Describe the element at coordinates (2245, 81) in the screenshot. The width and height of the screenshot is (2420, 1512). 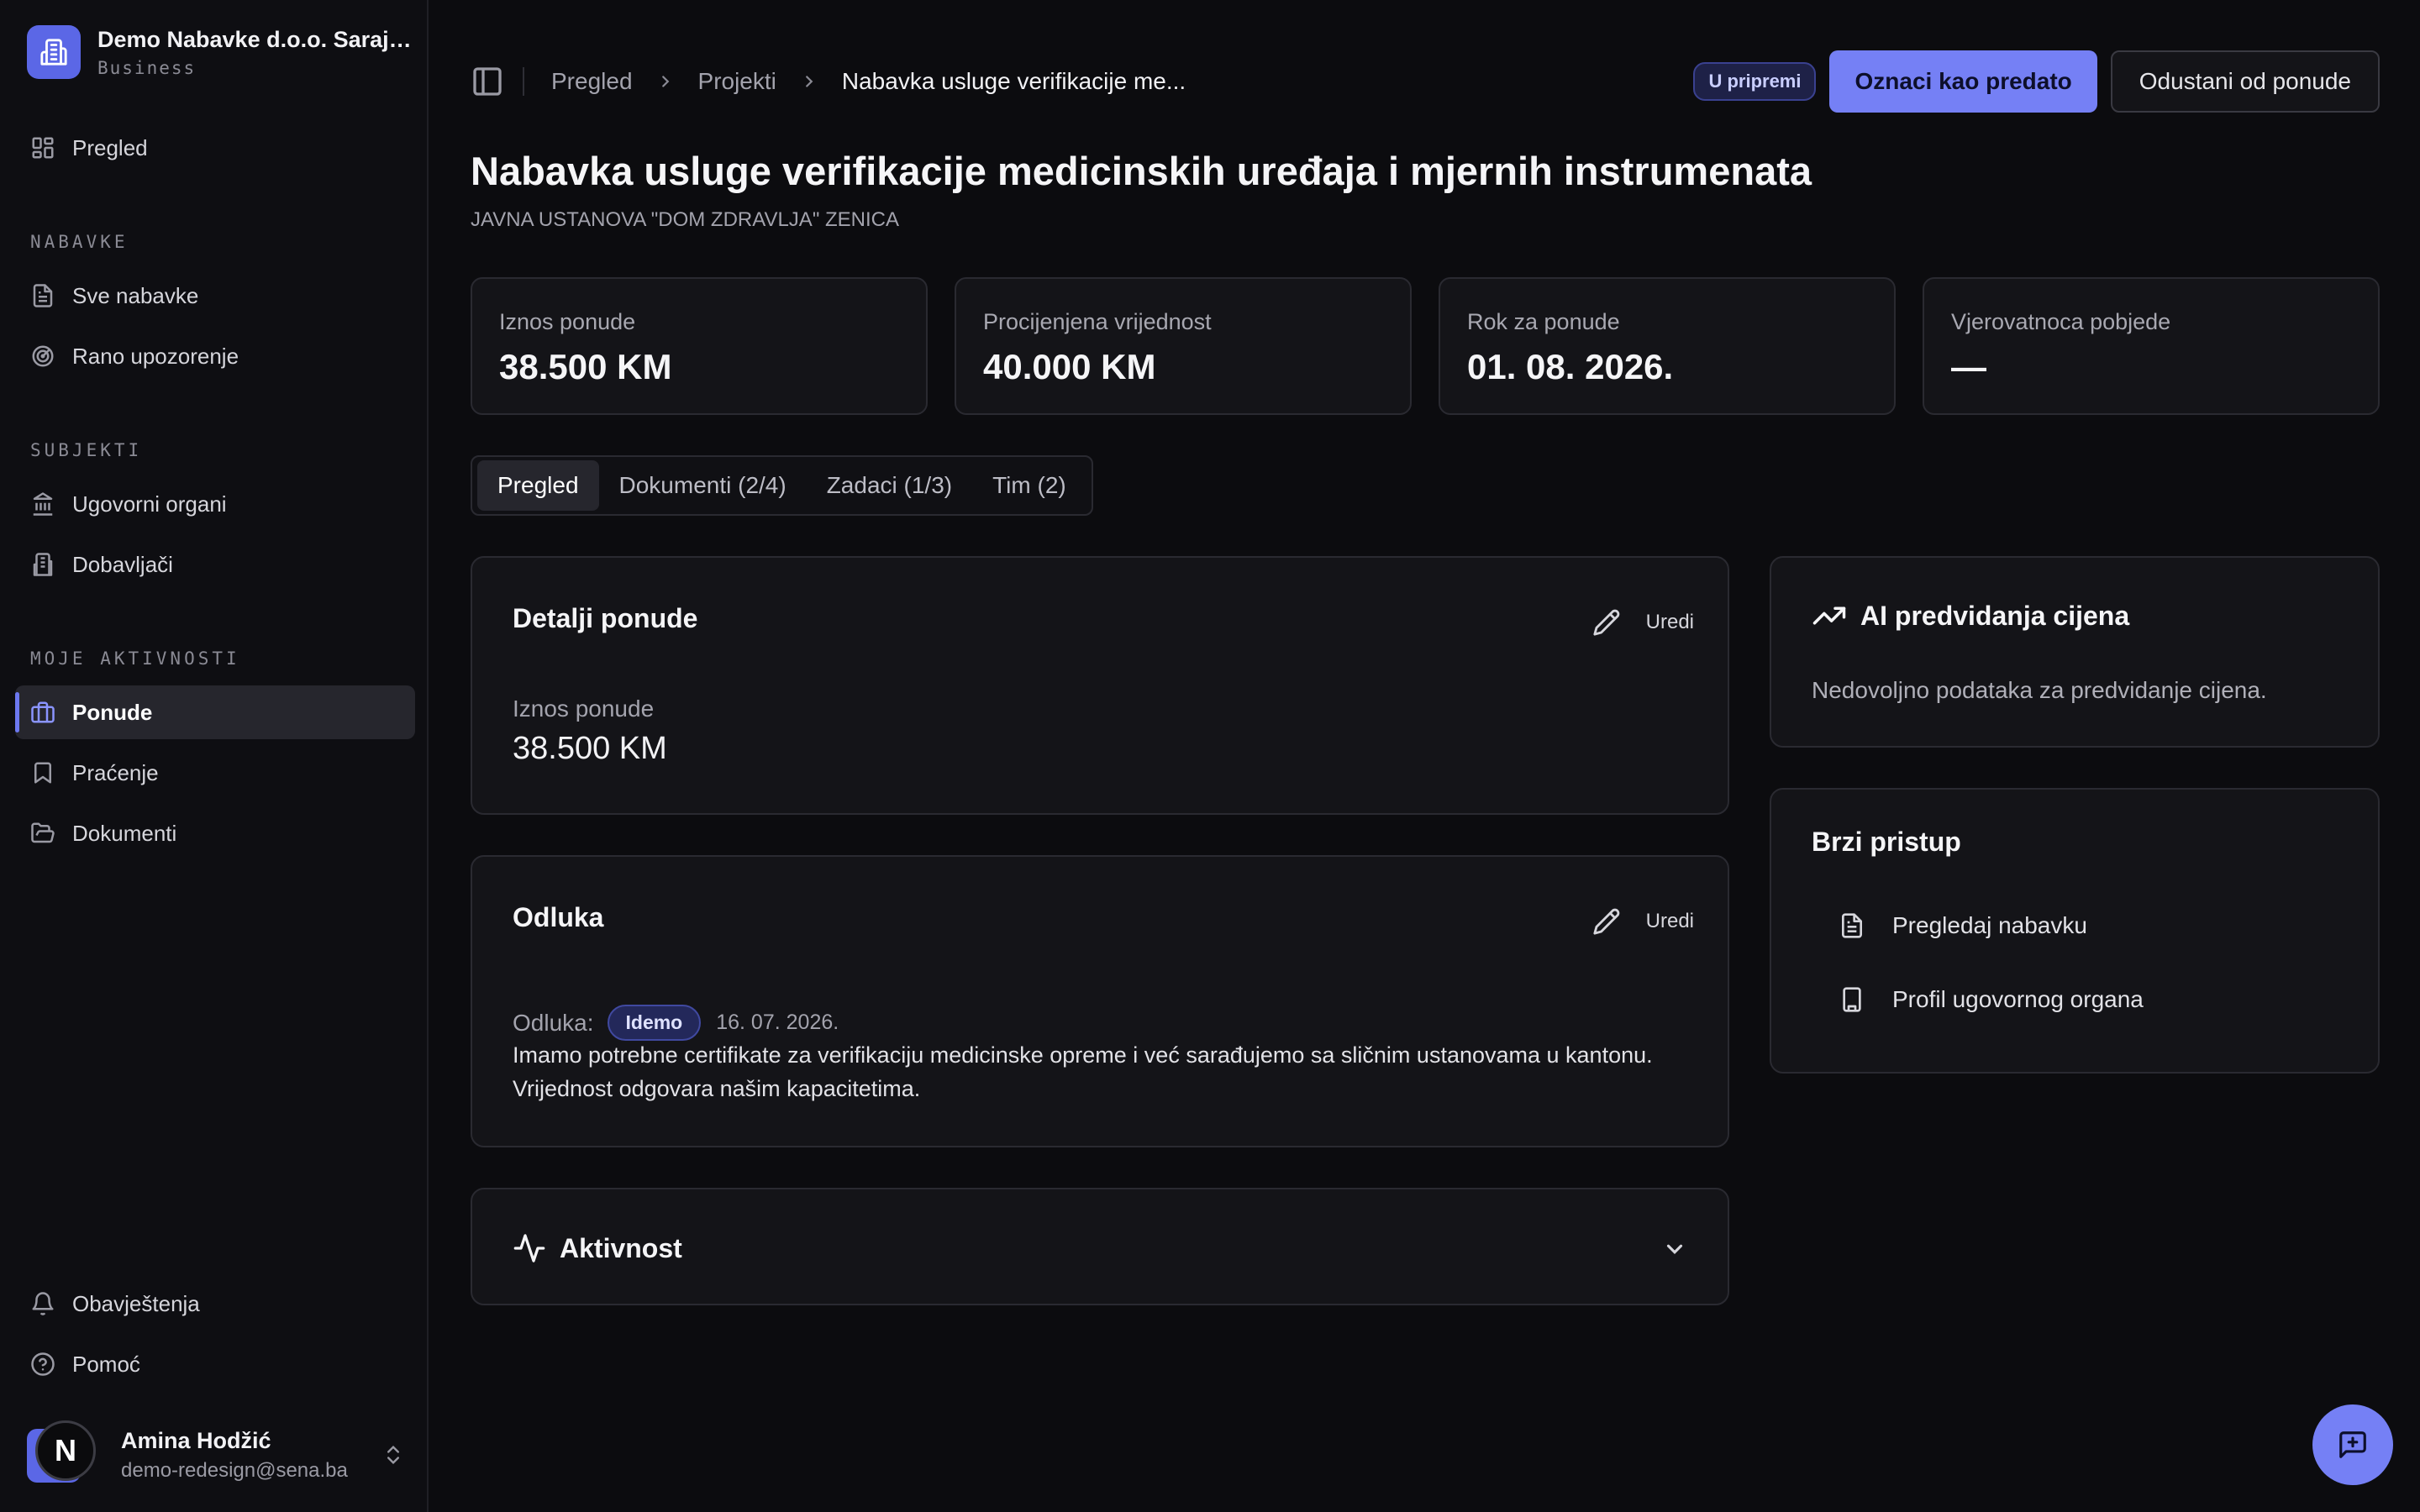
I see `withdraw-bid-button: Odustani od ponude` at that location.